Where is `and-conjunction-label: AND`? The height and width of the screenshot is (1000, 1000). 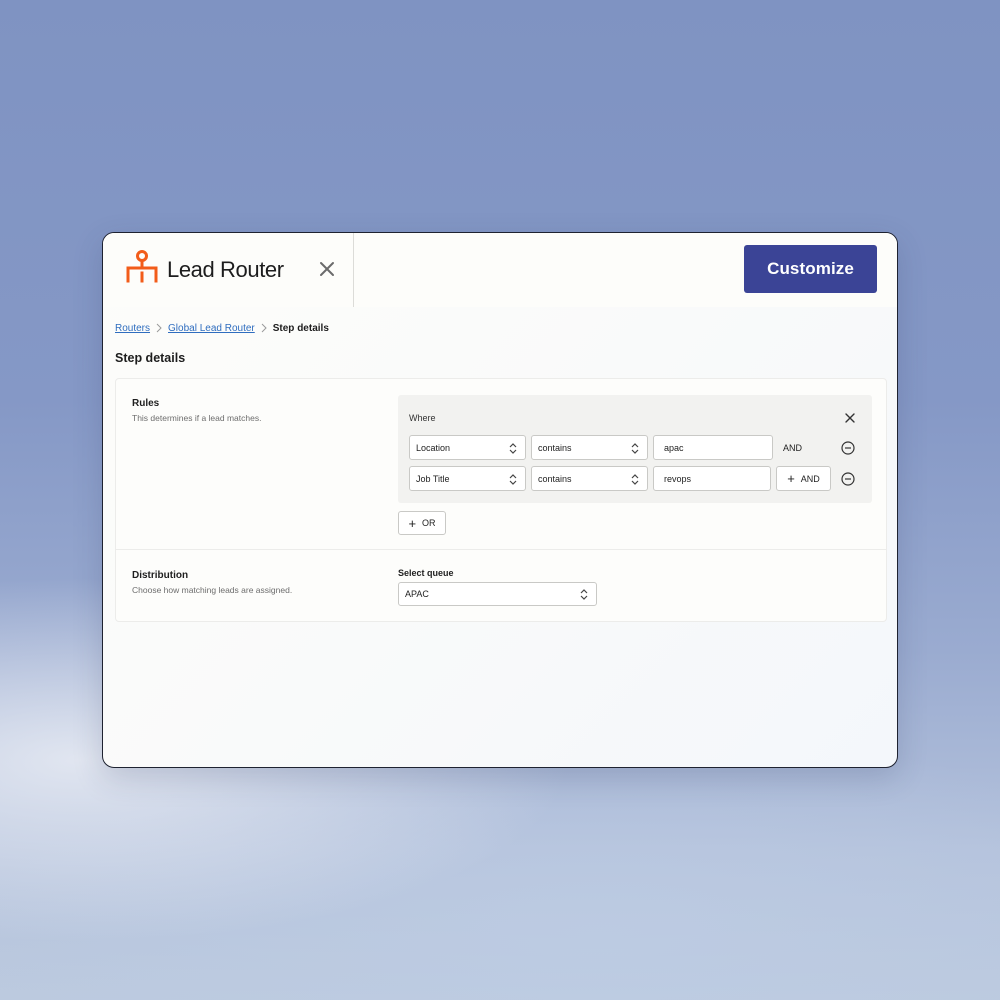
and-conjunction-label: AND is located at coordinates (793, 448).